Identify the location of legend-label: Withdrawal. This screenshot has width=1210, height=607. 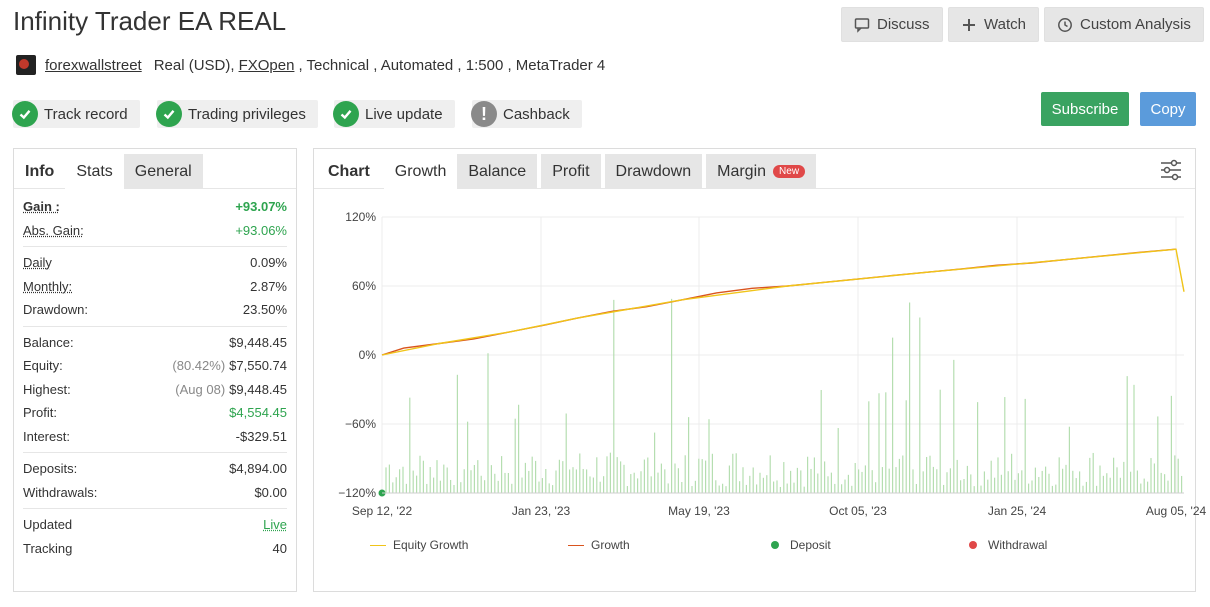
(1018, 545).